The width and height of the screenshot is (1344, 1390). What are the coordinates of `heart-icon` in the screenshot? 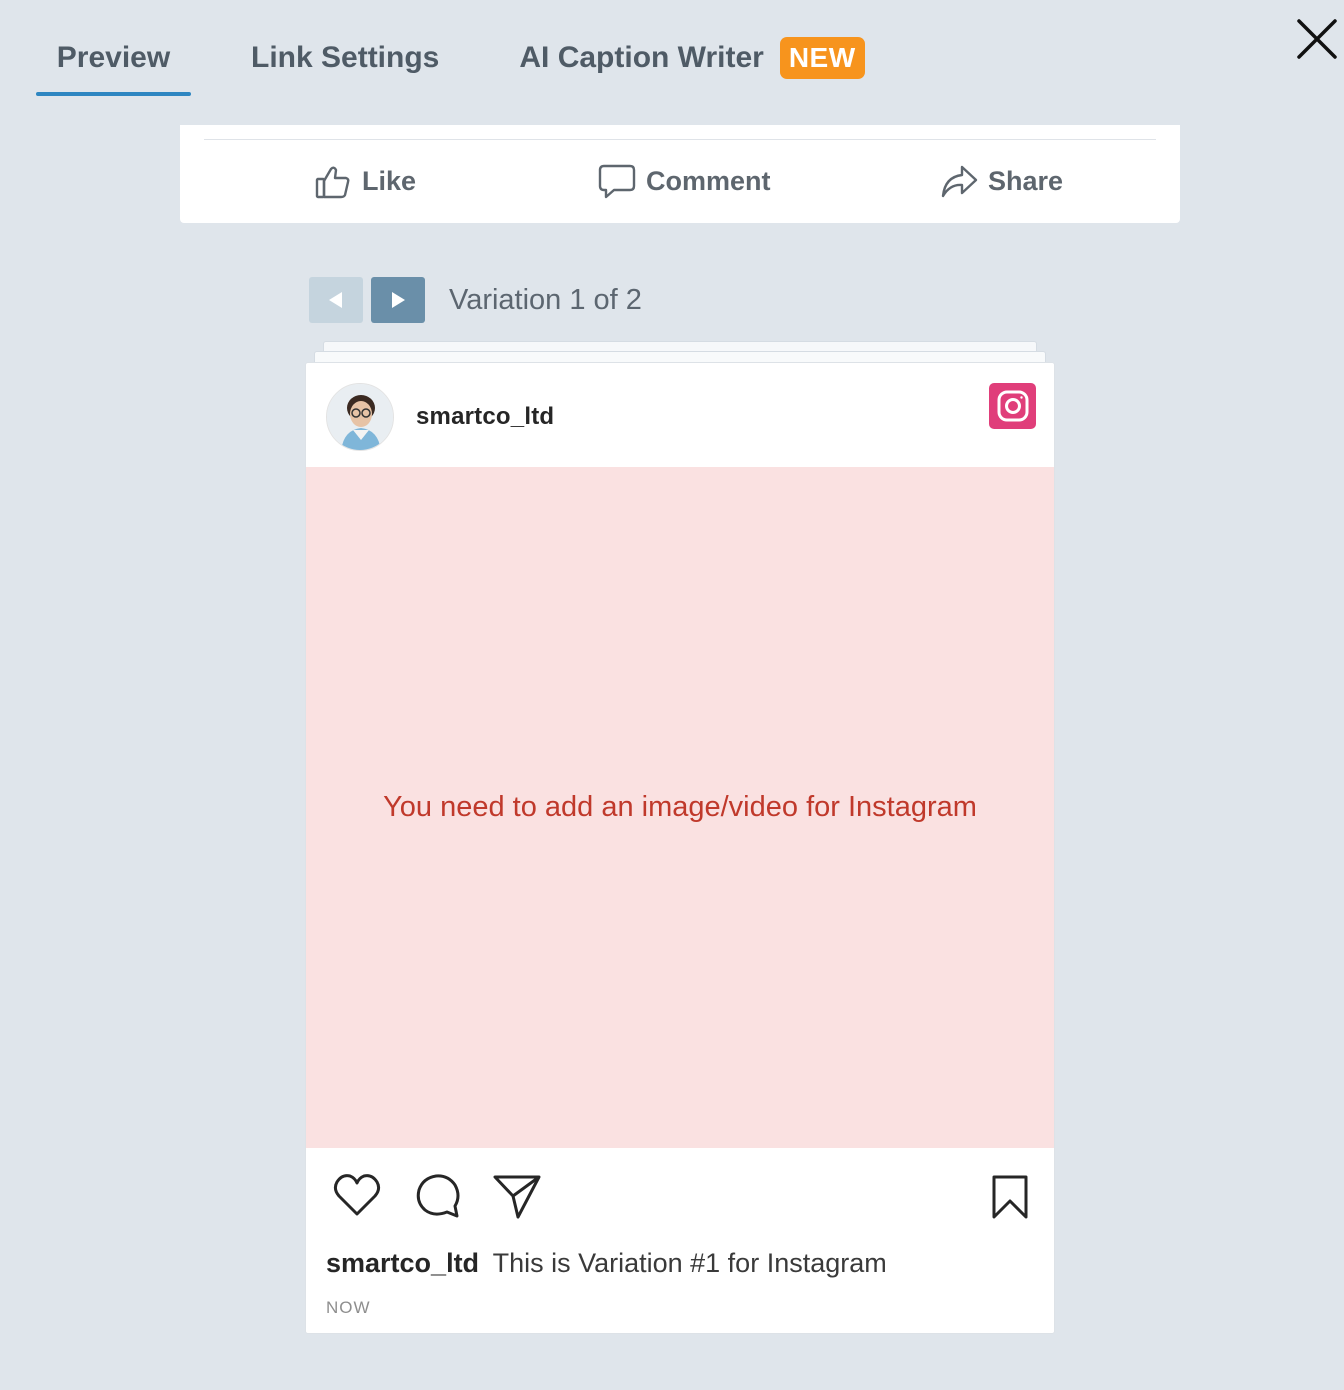 It's located at (357, 1195).